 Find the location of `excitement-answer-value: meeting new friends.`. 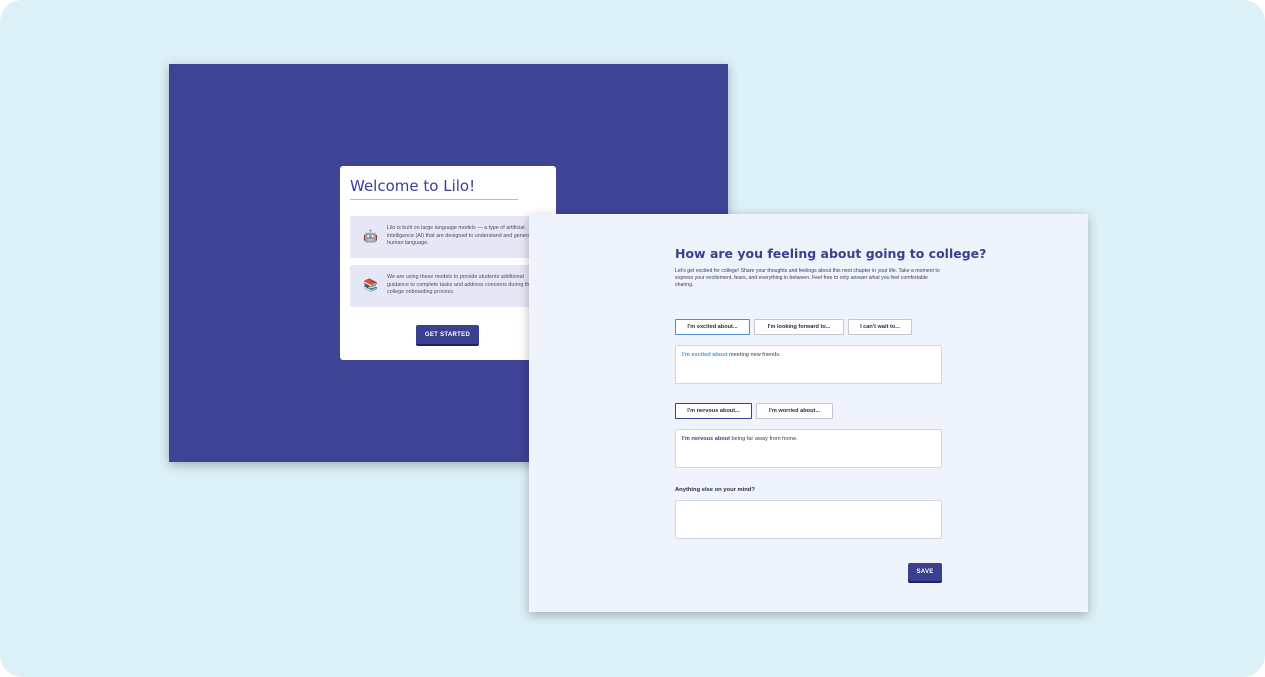

excitement-answer-value: meeting new friends. is located at coordinates (754, 355).